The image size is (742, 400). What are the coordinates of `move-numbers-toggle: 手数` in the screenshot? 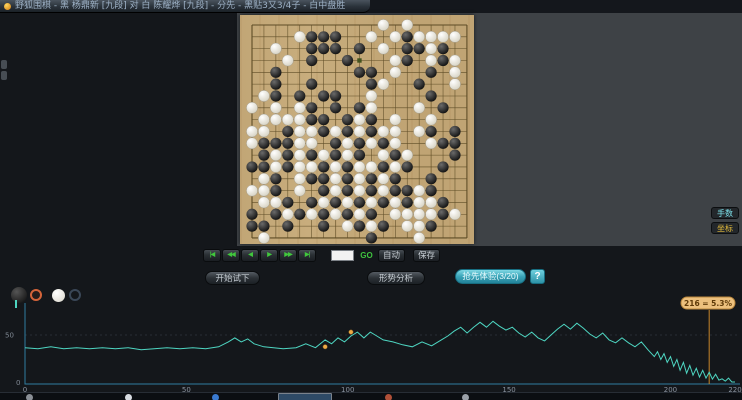 It's located at (725, 213).